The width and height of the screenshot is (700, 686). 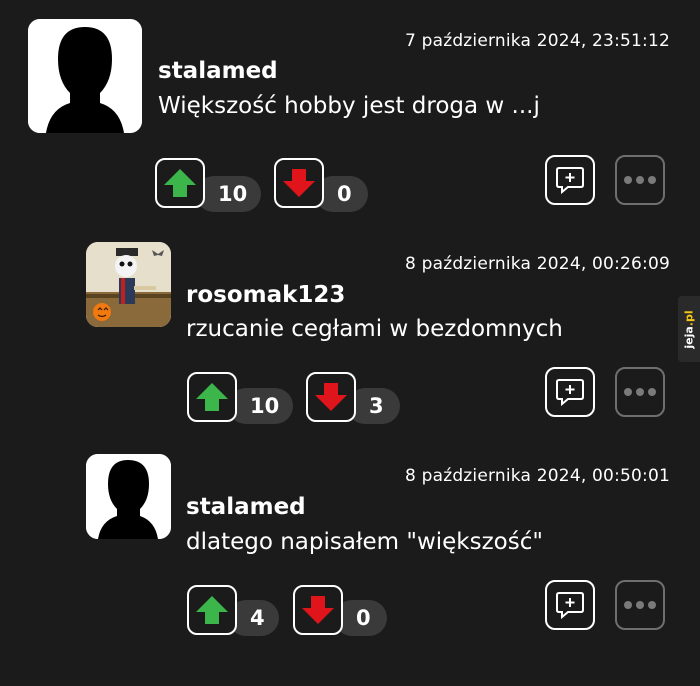 I want to click on skeleton-avatar-icon, so click(x=128, y=284).